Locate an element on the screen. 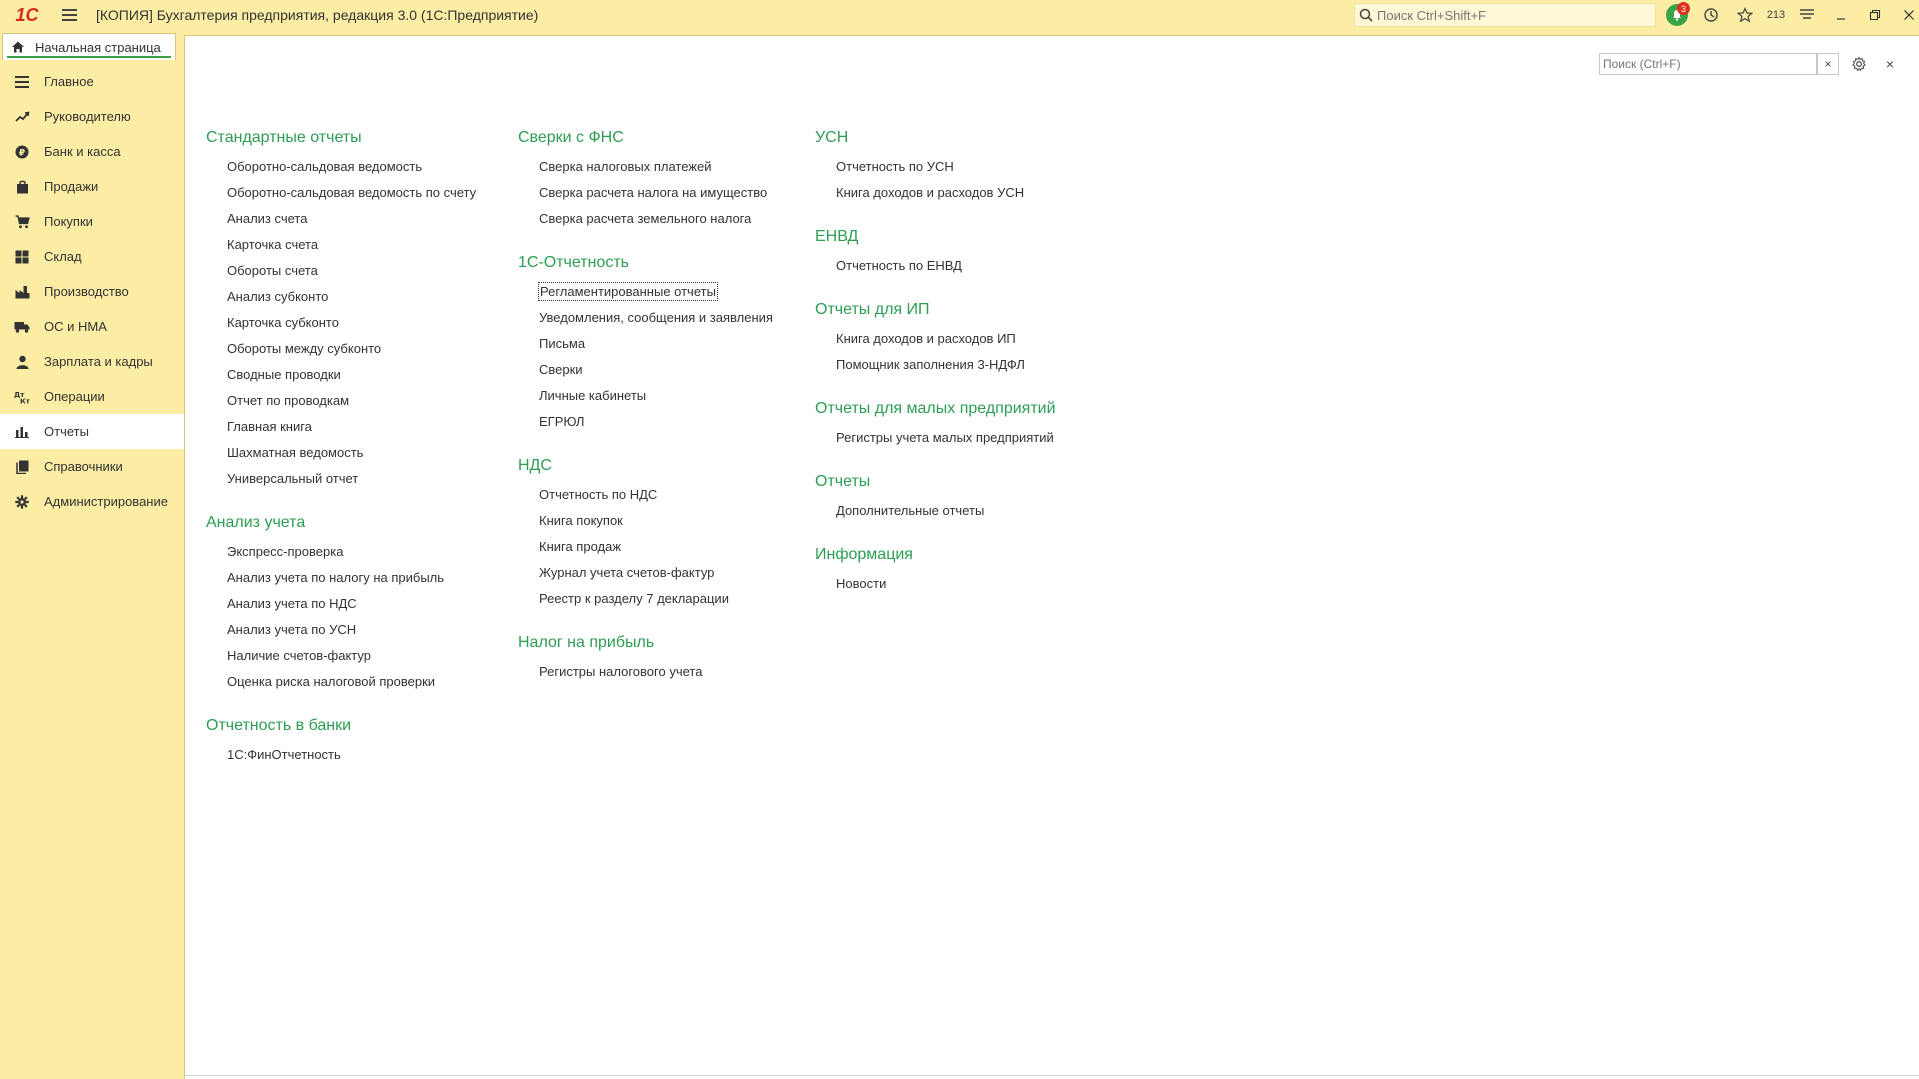 The width and height of the screenshot is (1919, 1079). report-link: Анализ учета по УСН is located at coordinates (341, 630).